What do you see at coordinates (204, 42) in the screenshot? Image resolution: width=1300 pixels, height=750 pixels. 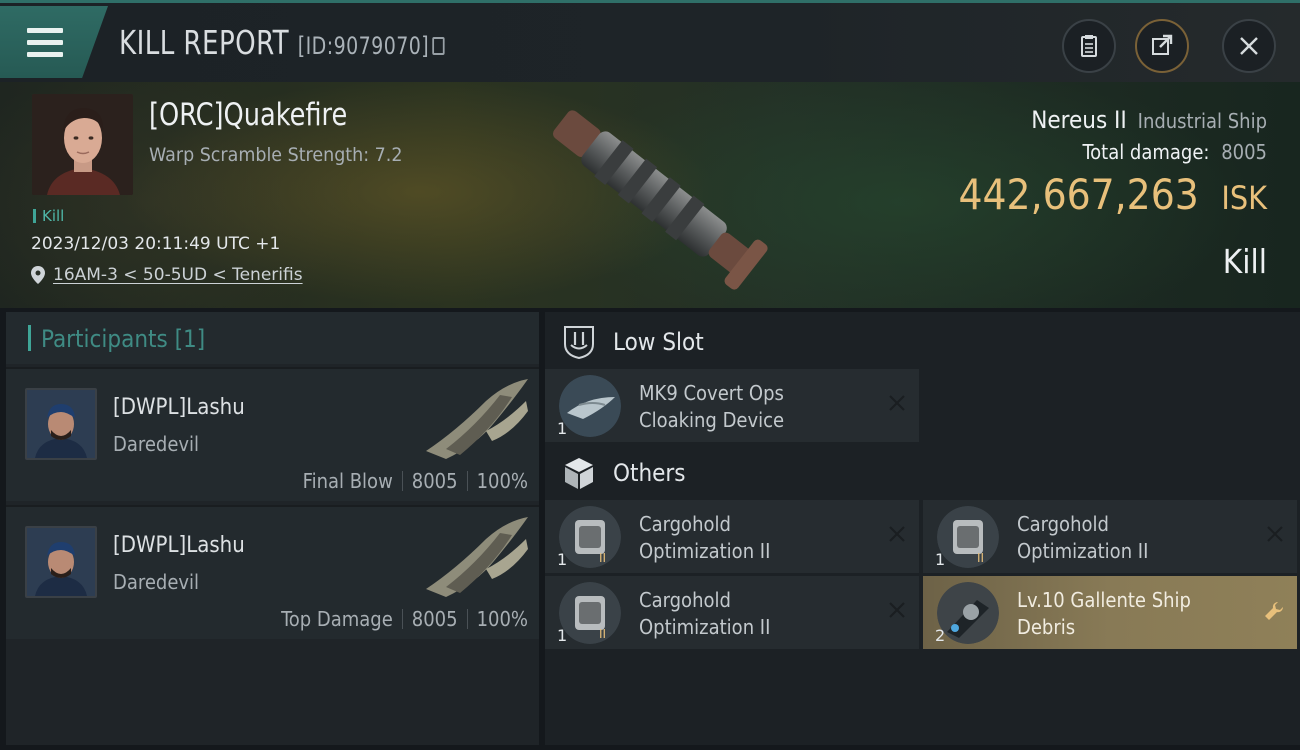 I see `page-title-text: KILL REPORT` at bounding box center [204, 42].